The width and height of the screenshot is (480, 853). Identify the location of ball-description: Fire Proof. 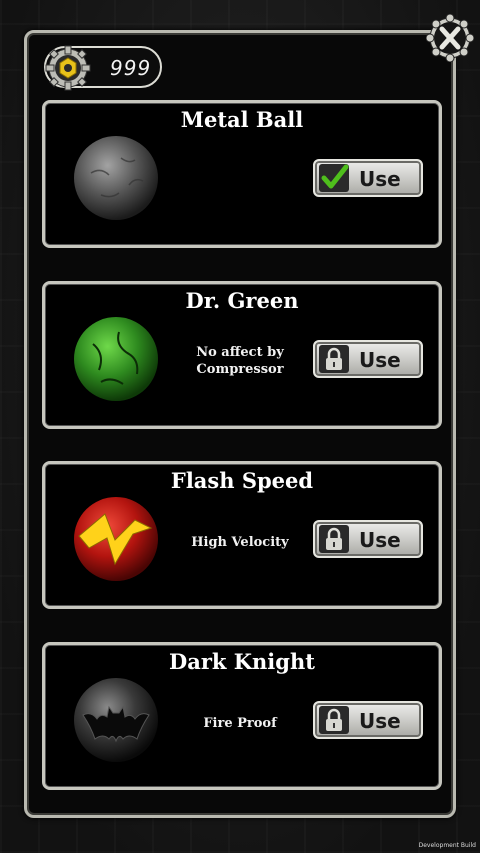
(240, 723).